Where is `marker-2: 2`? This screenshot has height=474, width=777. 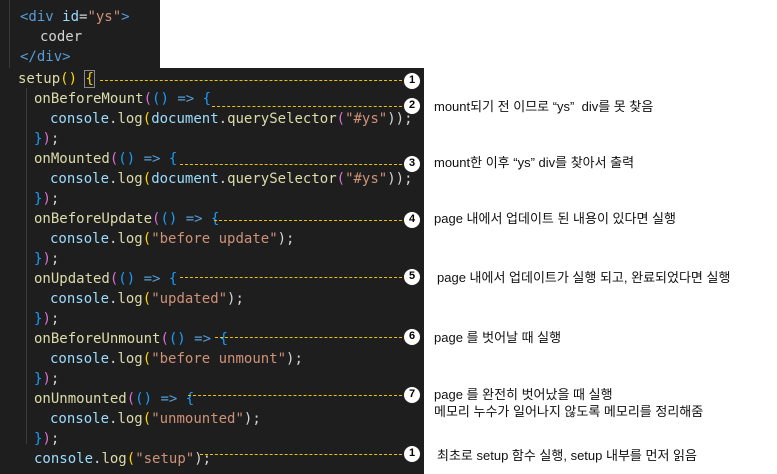 marker-2: 2 is located at coordinates (412, 106).